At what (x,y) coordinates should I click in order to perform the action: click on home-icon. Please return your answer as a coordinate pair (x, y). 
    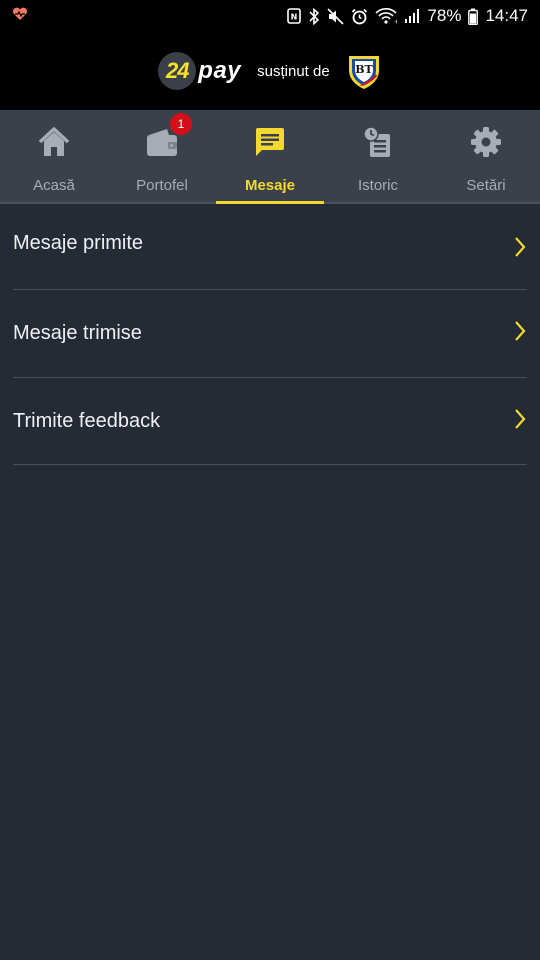
    Looking at the image, I should click on (54, 142).